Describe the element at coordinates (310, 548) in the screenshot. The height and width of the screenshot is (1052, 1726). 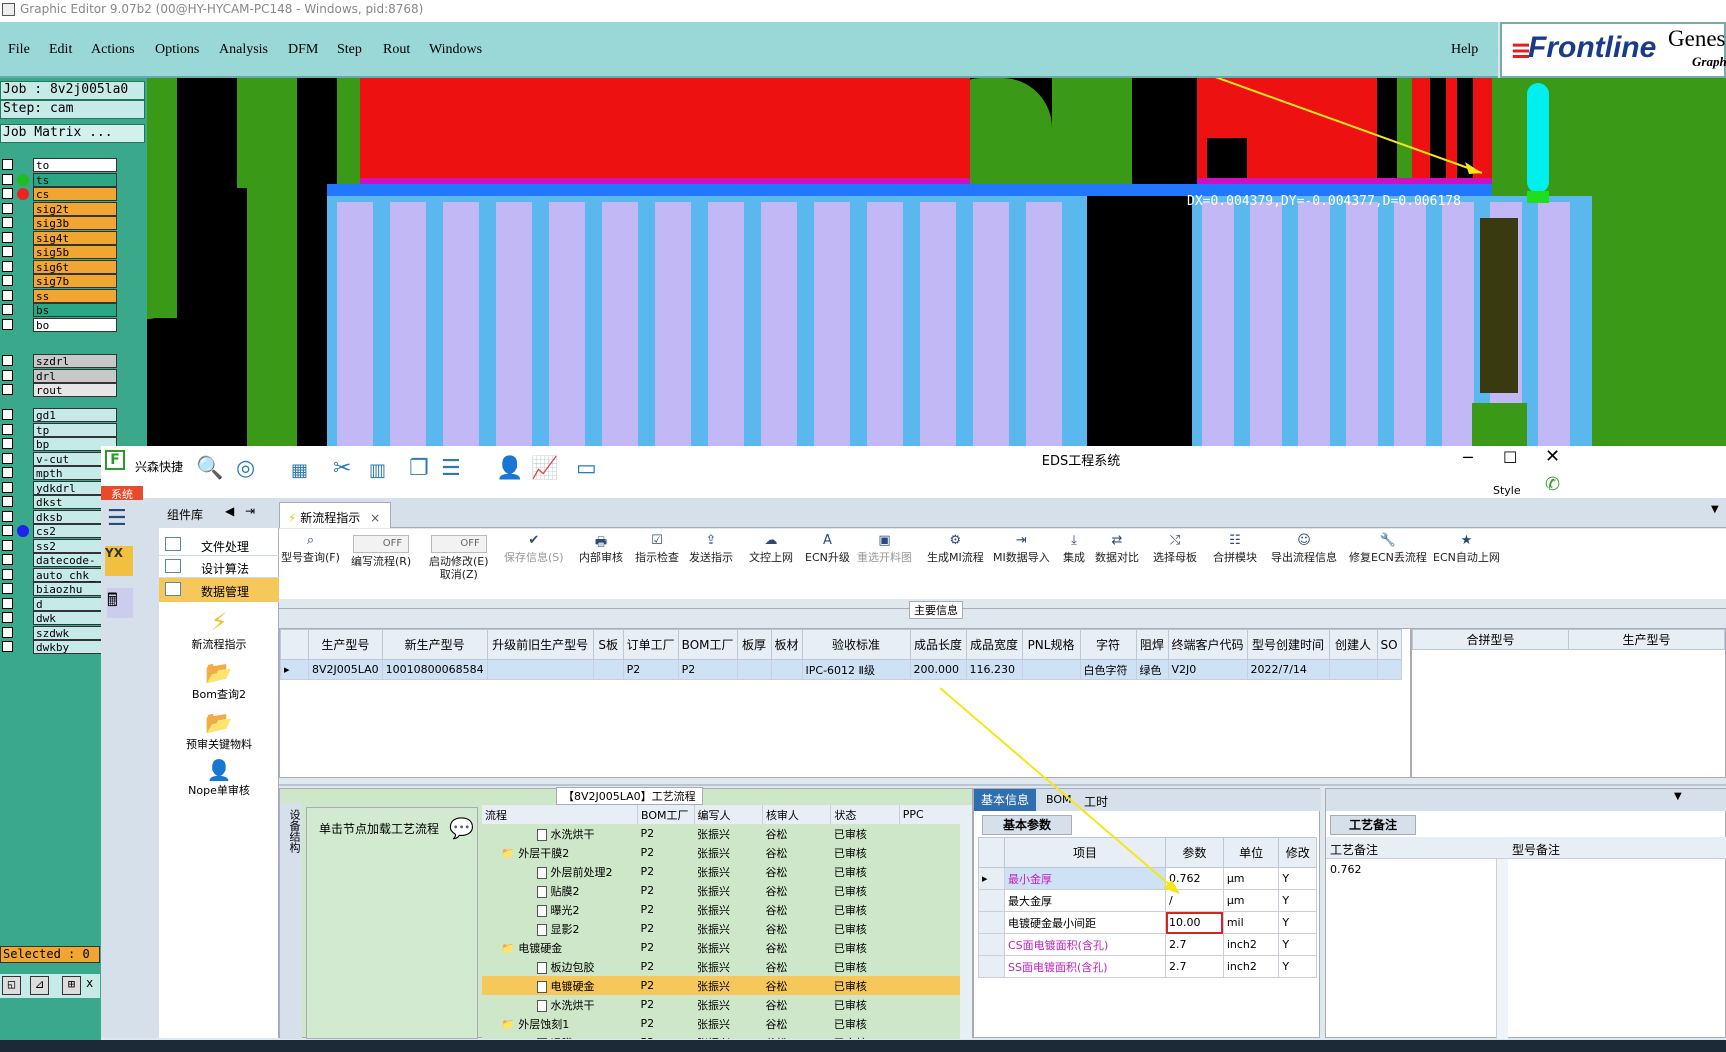
I see `toolbar-button-0: ⌕ 型号查询(F)` at that location.